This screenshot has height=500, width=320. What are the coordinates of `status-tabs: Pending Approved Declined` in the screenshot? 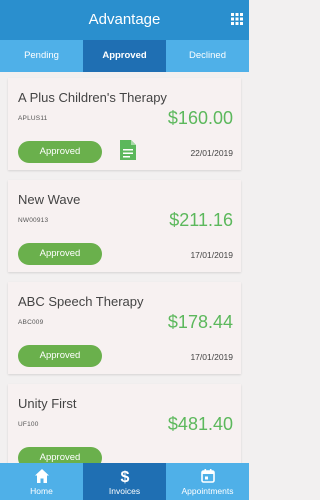 It's located at (124, 56).